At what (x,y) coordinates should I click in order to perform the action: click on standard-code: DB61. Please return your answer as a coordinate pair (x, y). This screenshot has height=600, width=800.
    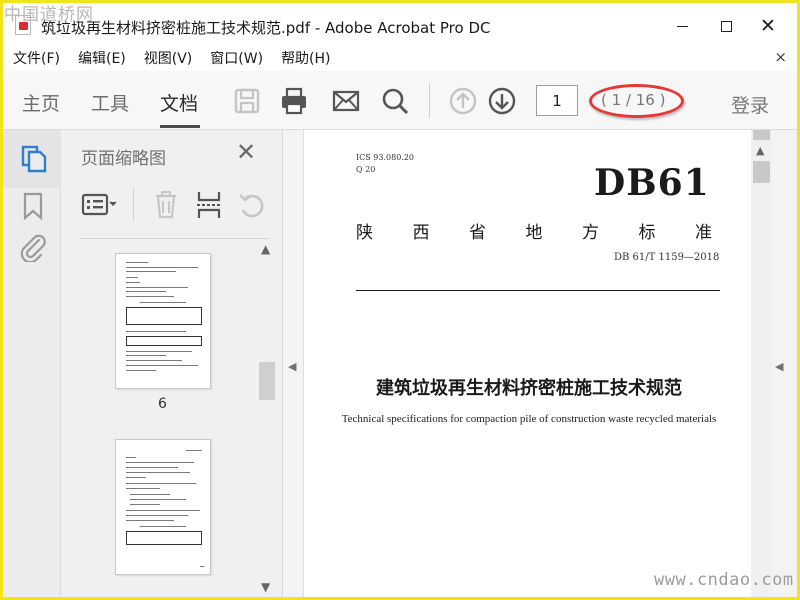
    Looking at the image, I should click on (652, 183).